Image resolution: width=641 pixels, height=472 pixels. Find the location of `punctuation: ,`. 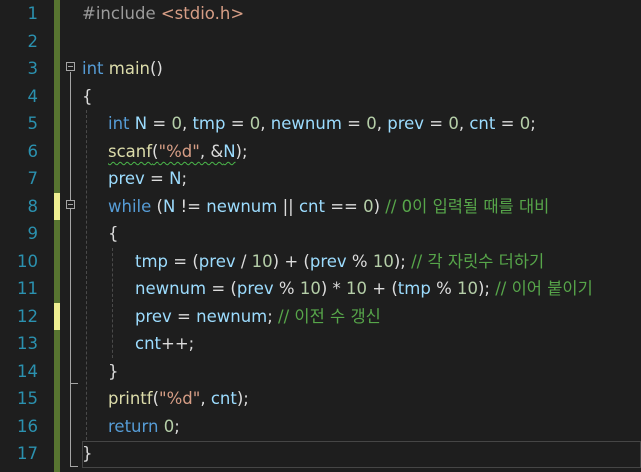

punctuation: , is located at coordinates (205, 398).